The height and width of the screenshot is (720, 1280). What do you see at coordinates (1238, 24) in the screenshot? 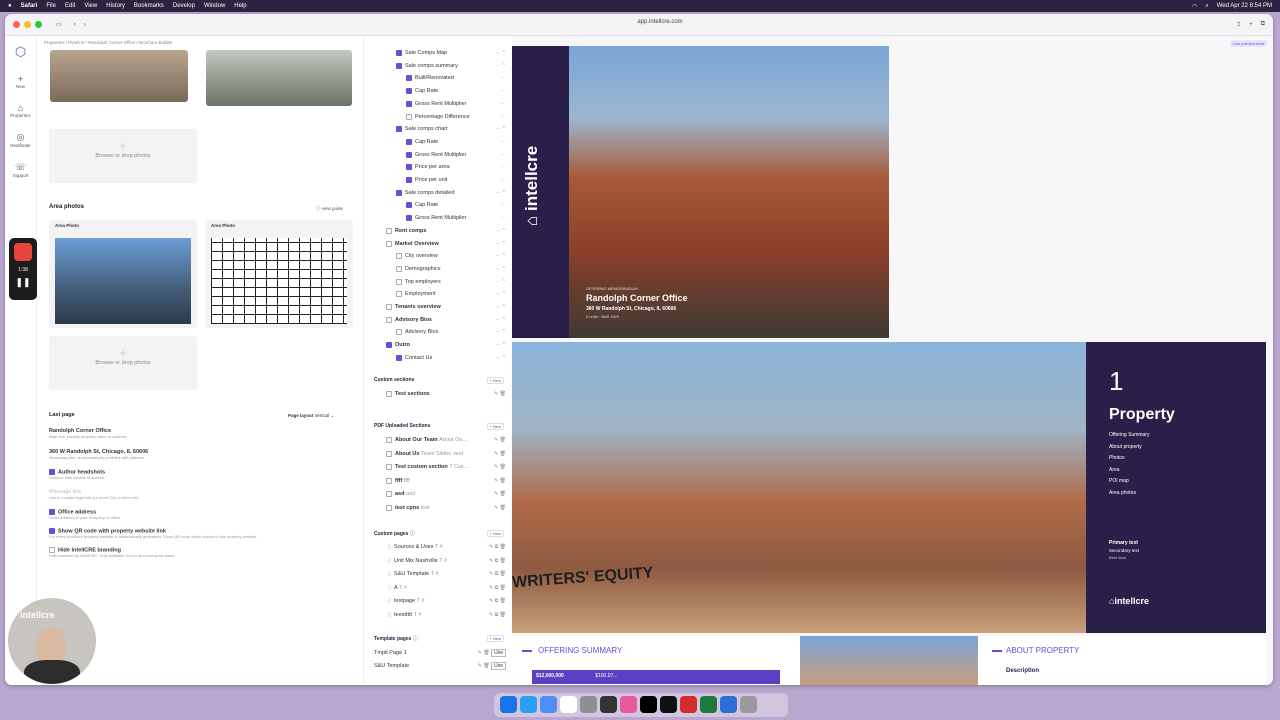
I see `share-icon: ⇪` at bounding box center [1238, 24].